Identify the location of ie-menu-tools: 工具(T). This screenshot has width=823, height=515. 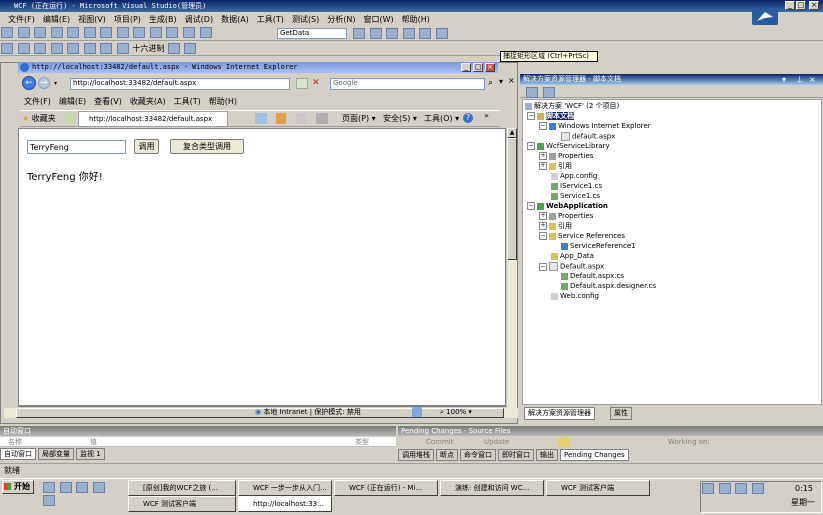
(187, 101).